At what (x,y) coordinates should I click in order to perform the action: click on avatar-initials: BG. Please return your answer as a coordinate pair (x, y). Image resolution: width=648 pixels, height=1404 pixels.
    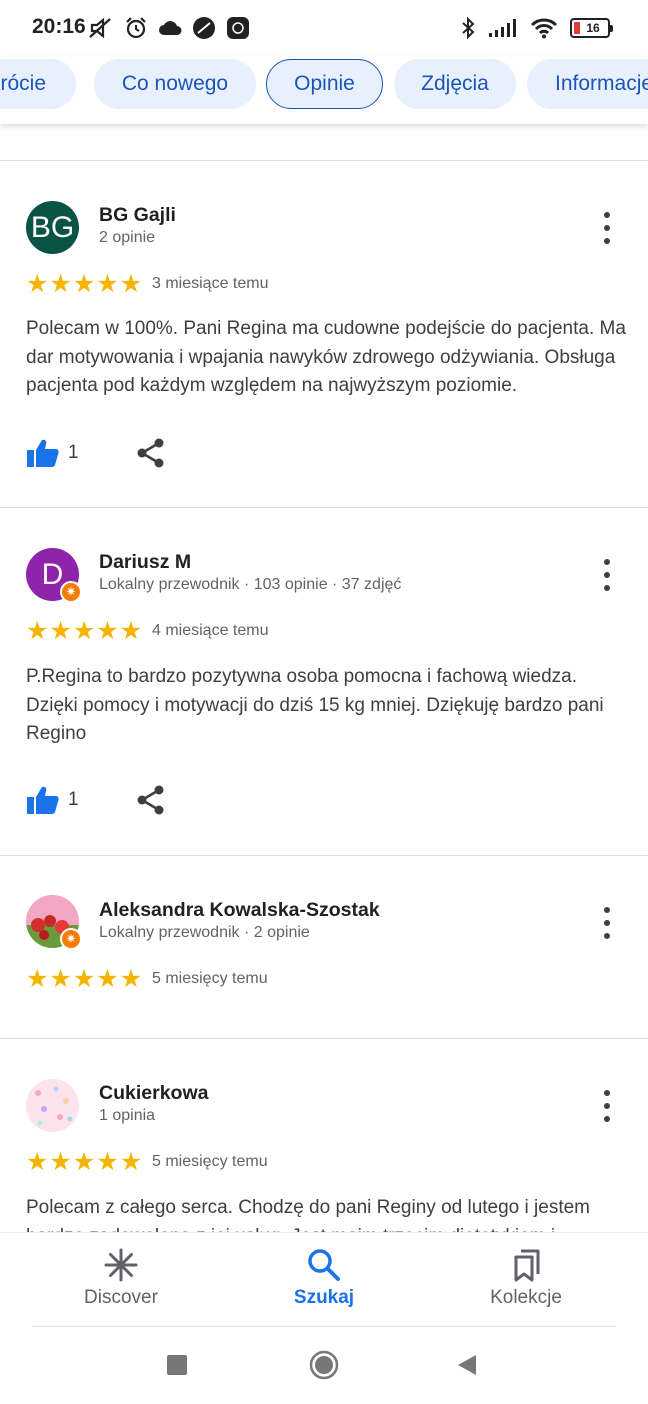
    Looking at the image, I should click on (52, 227).